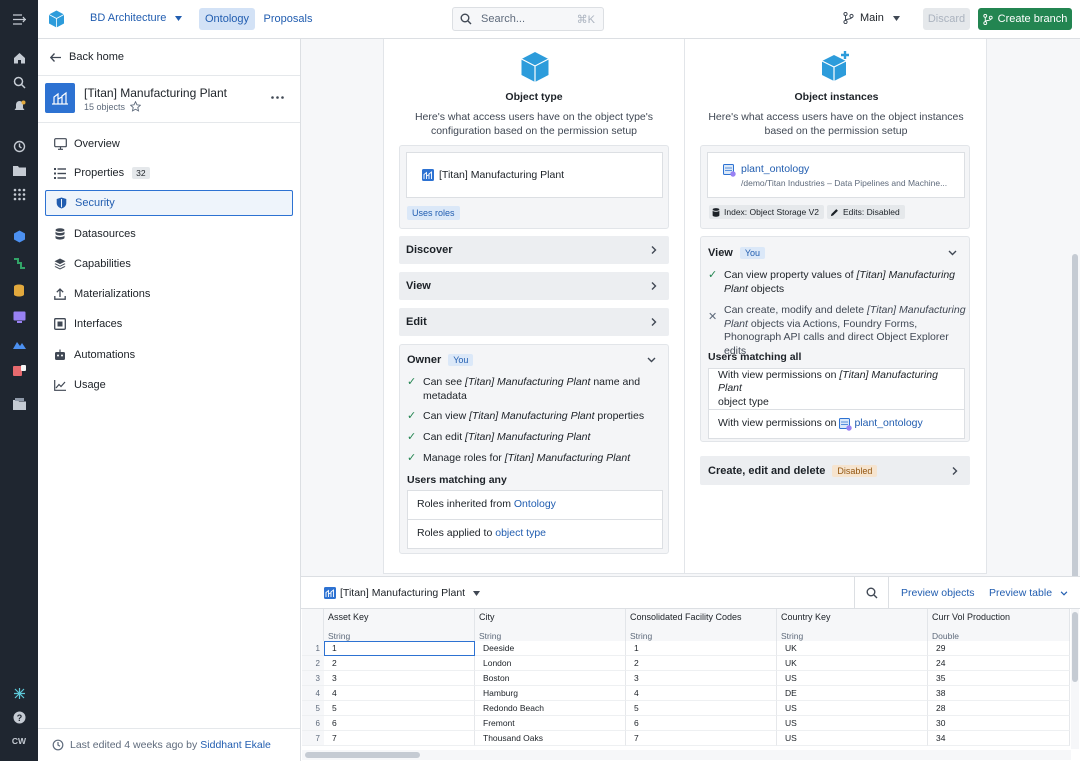 The width and height of the screenshot is (1080, 761). What do you see at coordinates (440, 360) in the screenshot?
I see `owner-header: Owner You` at bounding box center [440, 360].